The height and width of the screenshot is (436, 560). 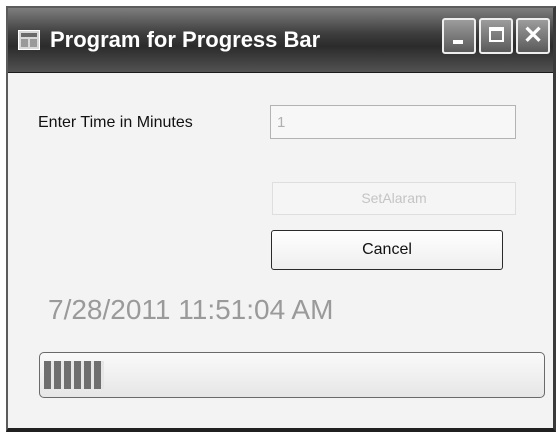 I want to click on window-title: Program for Progress Bar, so click(x=185, y=39).